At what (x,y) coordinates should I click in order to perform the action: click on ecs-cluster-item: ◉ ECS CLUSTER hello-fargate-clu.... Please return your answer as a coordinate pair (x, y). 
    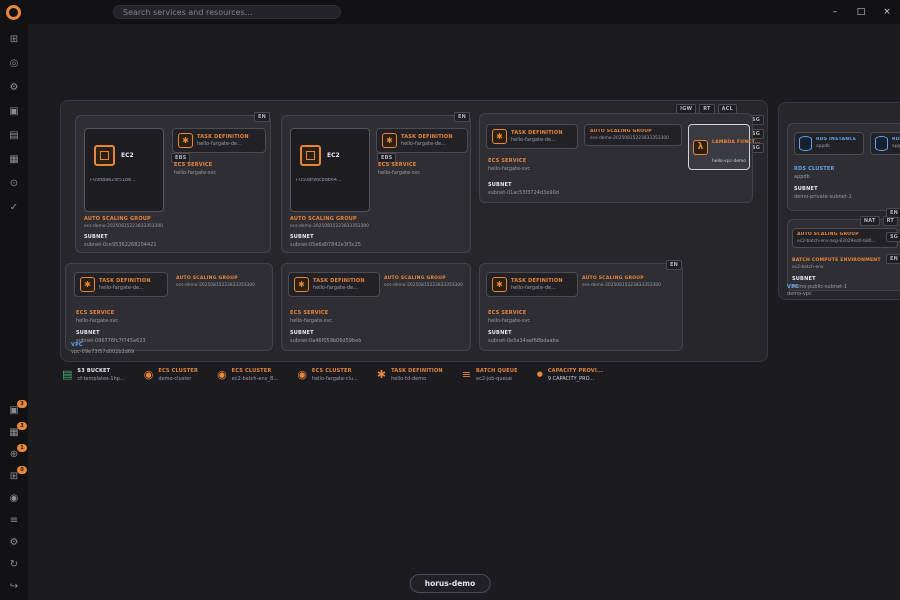
    Looking at the image, I should click on (327, 375).